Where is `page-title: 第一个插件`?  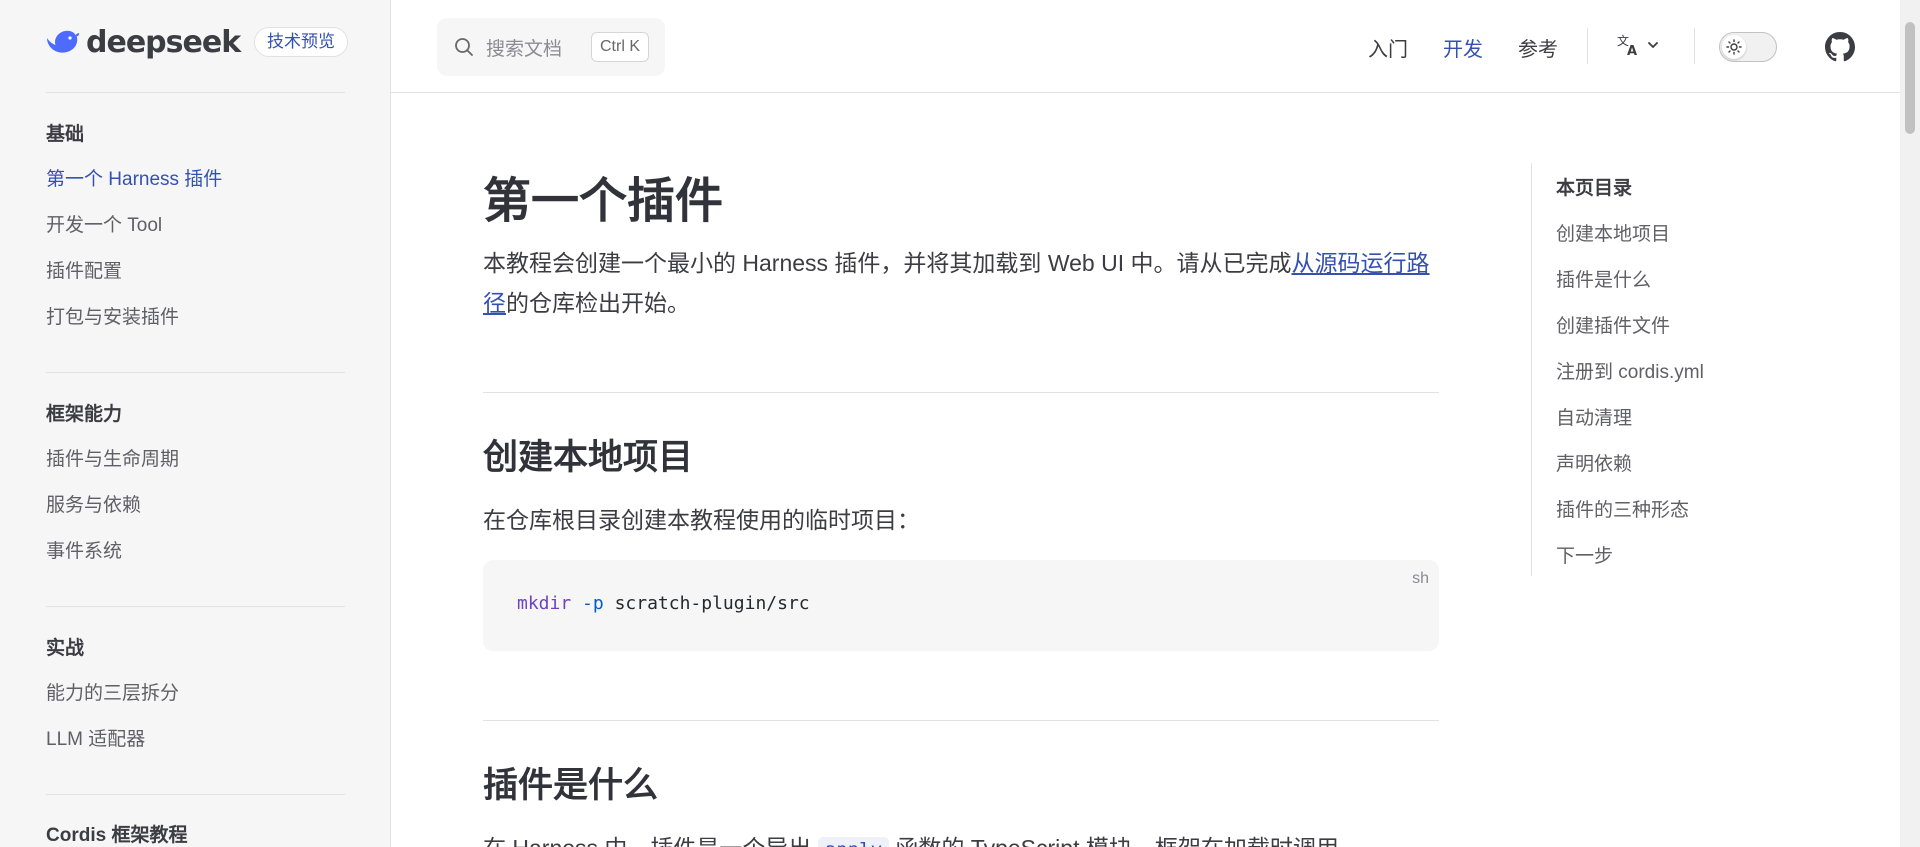 page-title: 第一个插件 is located at coordinates (603, 201).